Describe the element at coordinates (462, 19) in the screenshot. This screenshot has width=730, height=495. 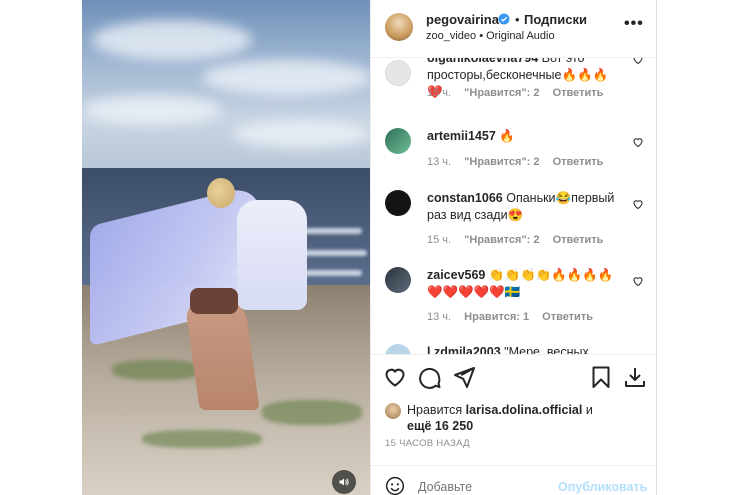
I see `author-username: pegovairina` at that location.